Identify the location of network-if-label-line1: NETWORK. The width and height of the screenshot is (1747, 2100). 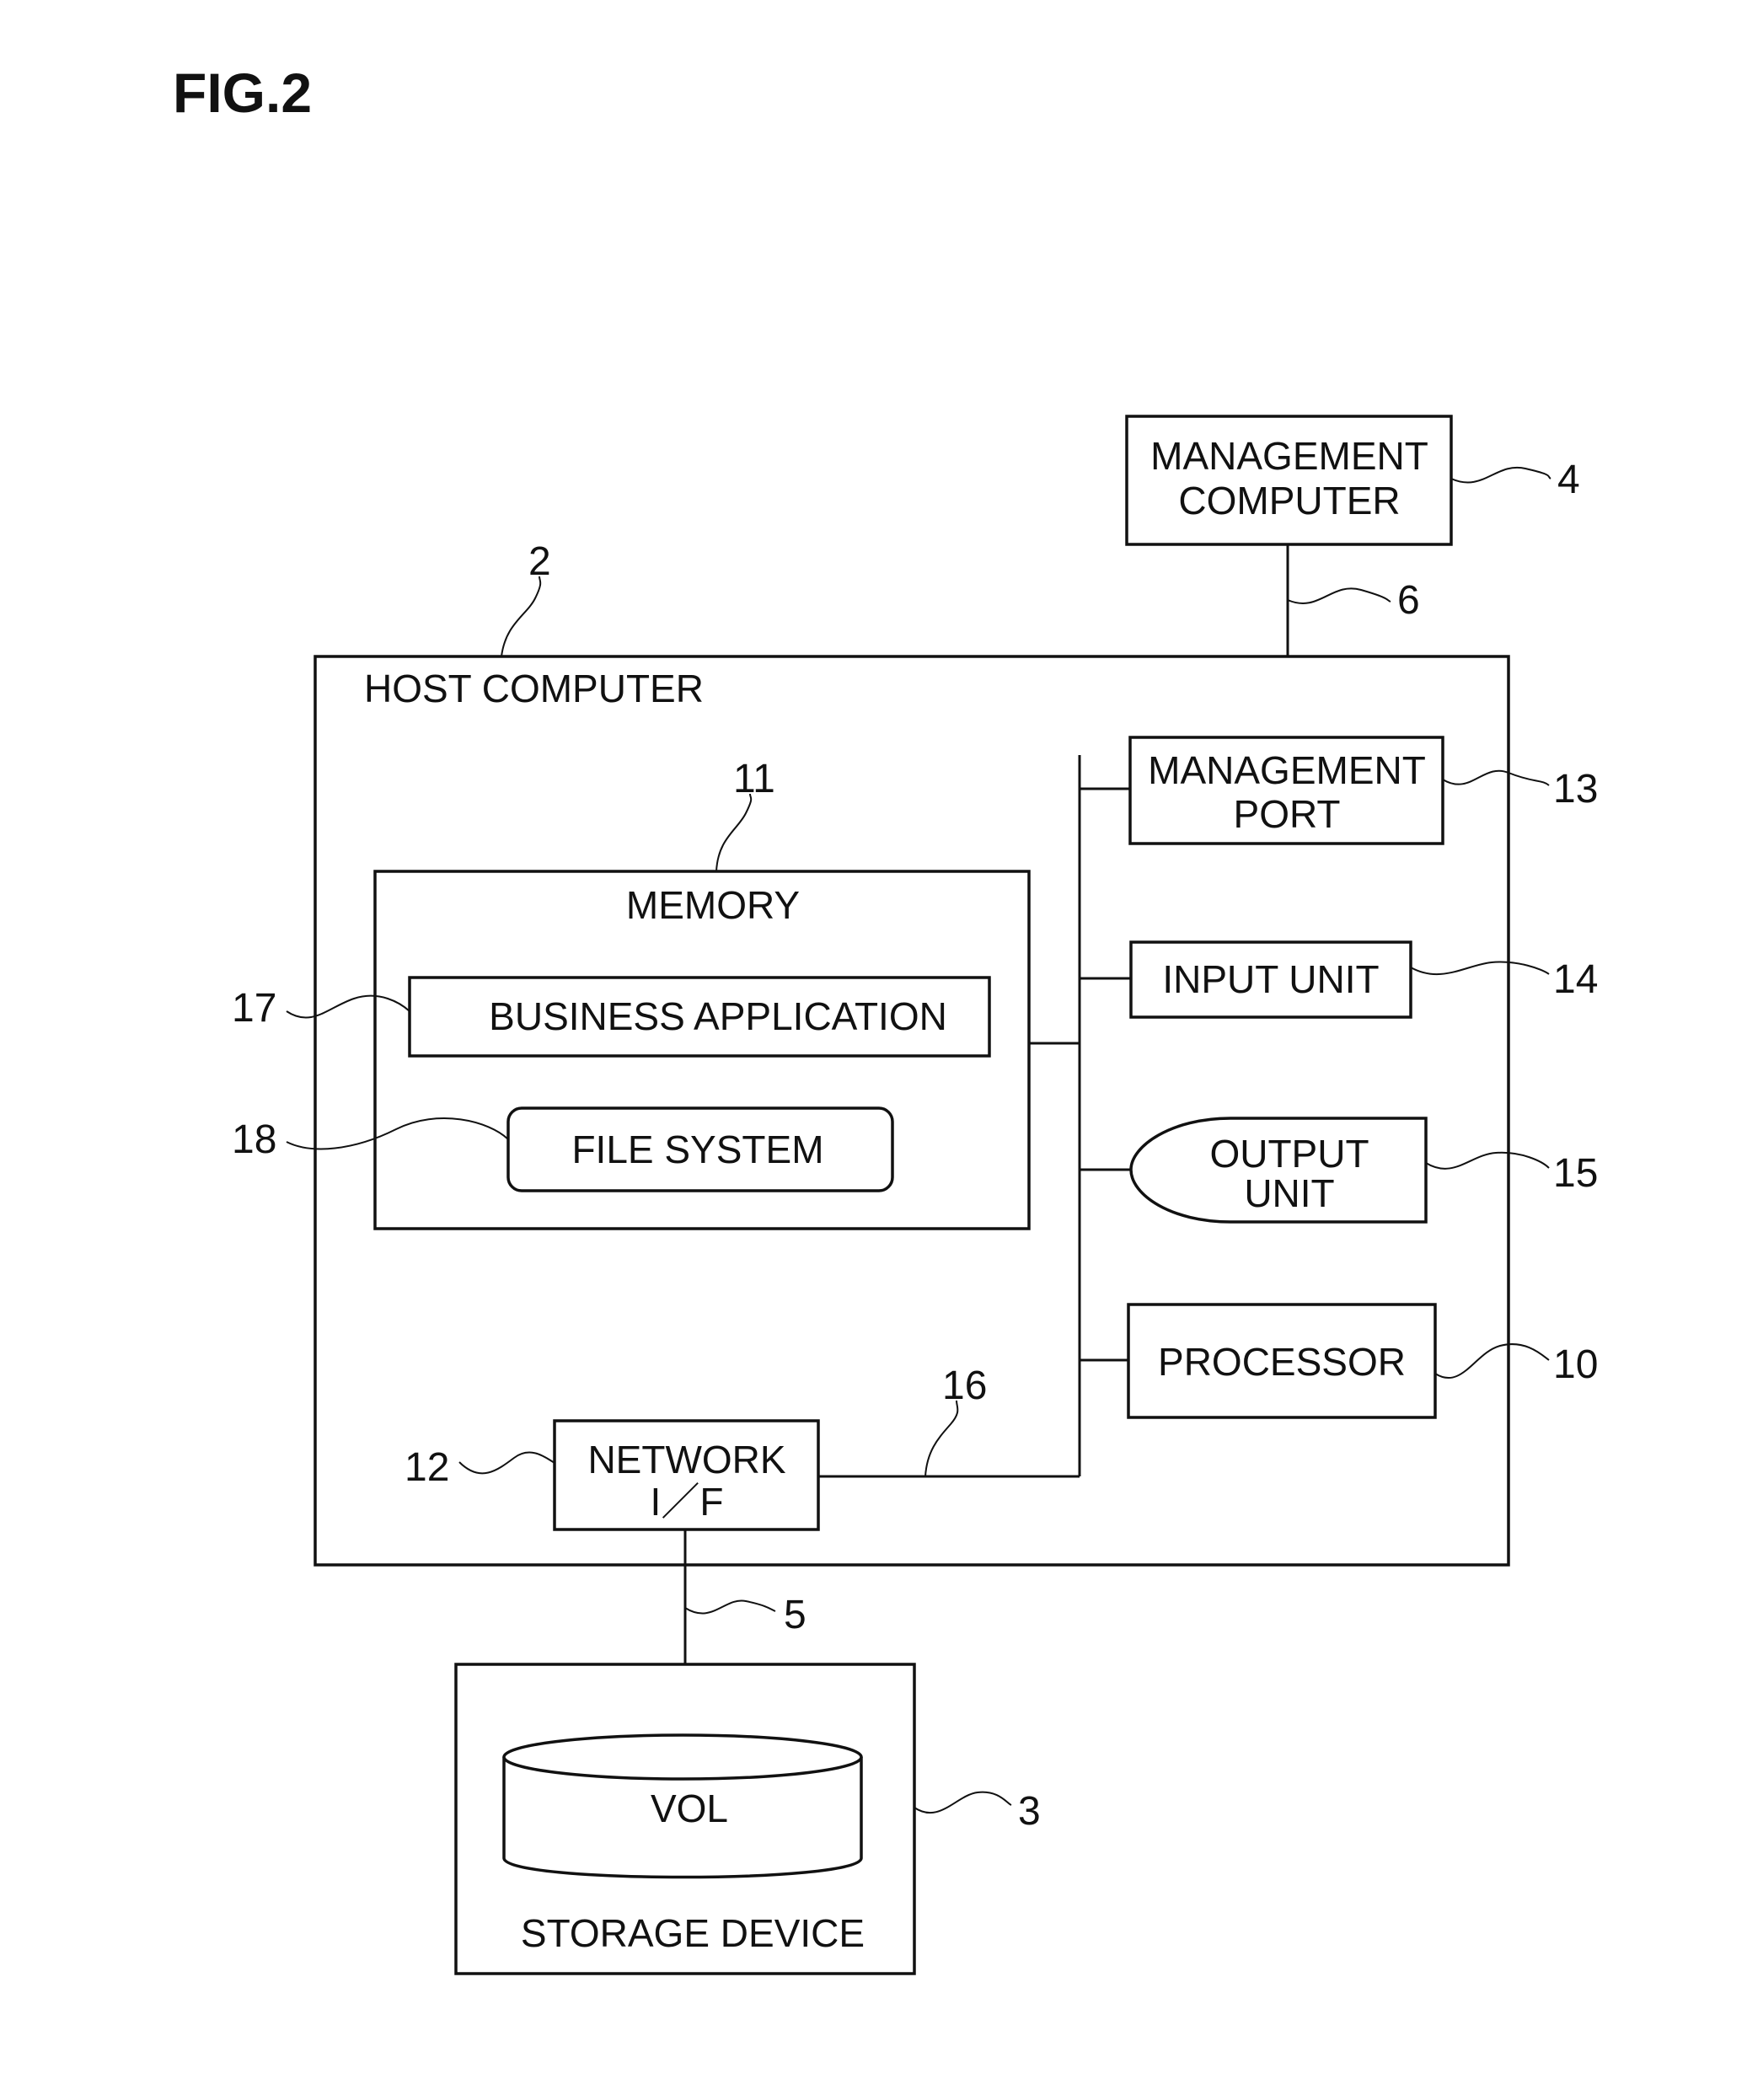
(686, 1459).